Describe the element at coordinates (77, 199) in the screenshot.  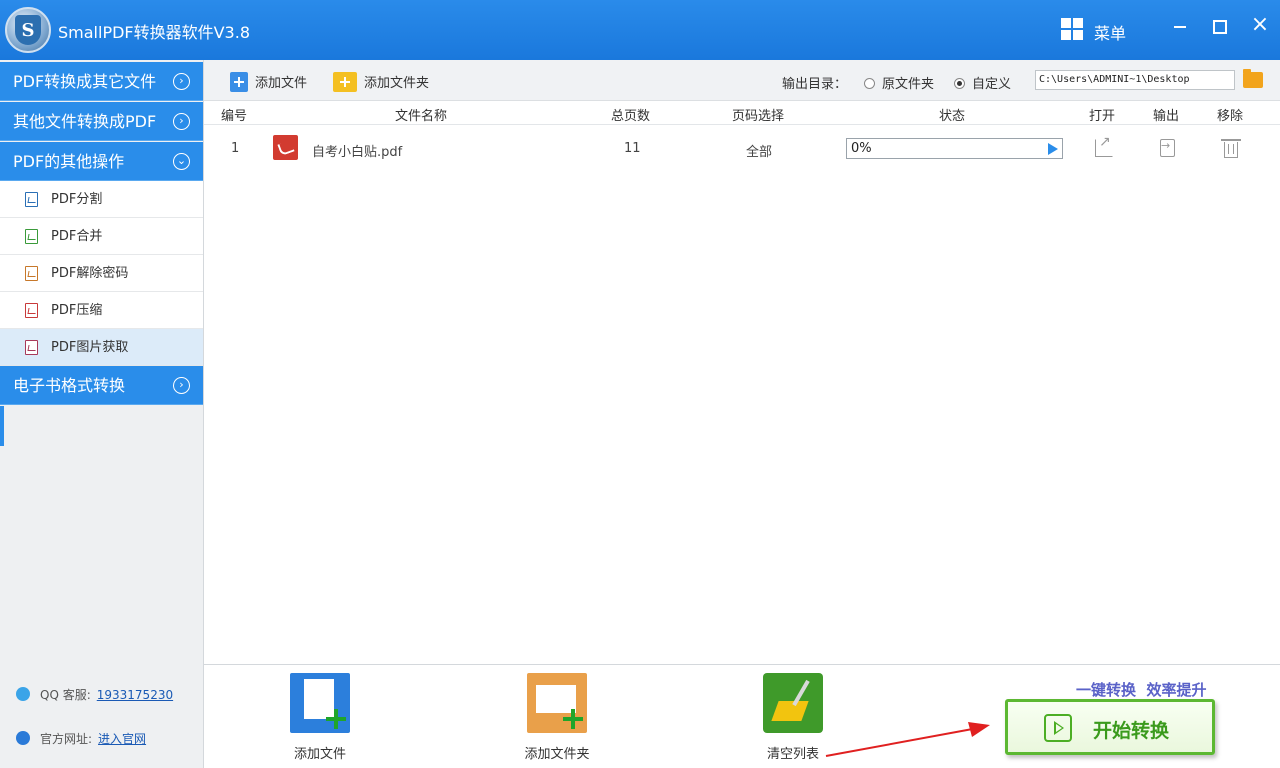
I see `sidebar-item-label: PDF分割` at that location.